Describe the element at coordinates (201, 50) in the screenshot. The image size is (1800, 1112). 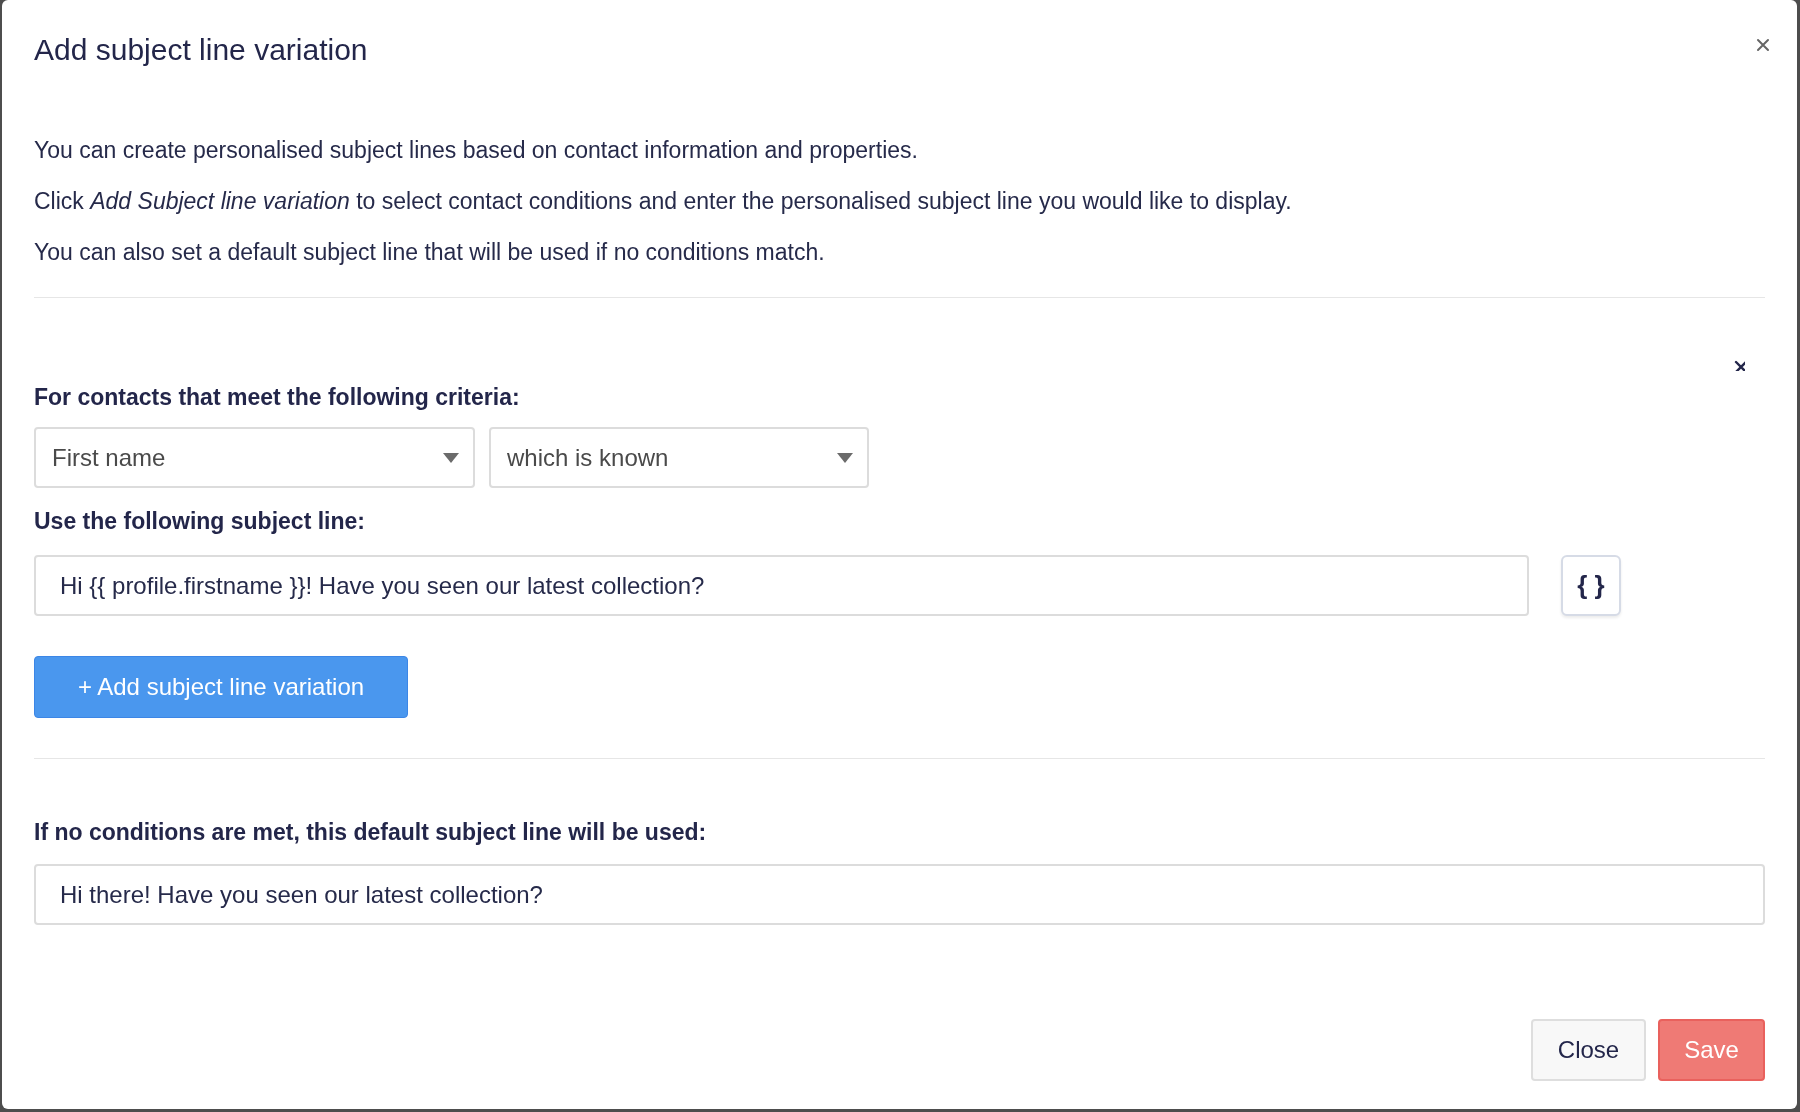
I see `dialog-title: Add subject line variation` at that location.